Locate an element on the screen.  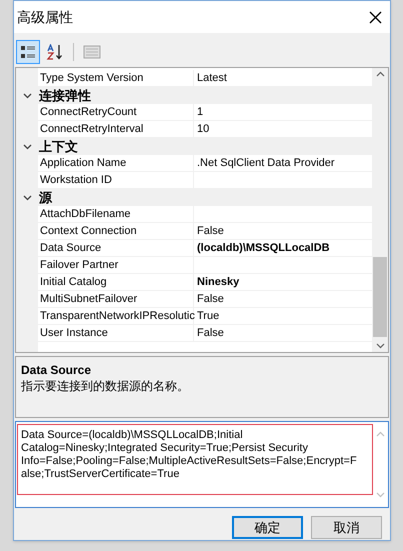
category-label: 源 is located at coordinates (45, 198).